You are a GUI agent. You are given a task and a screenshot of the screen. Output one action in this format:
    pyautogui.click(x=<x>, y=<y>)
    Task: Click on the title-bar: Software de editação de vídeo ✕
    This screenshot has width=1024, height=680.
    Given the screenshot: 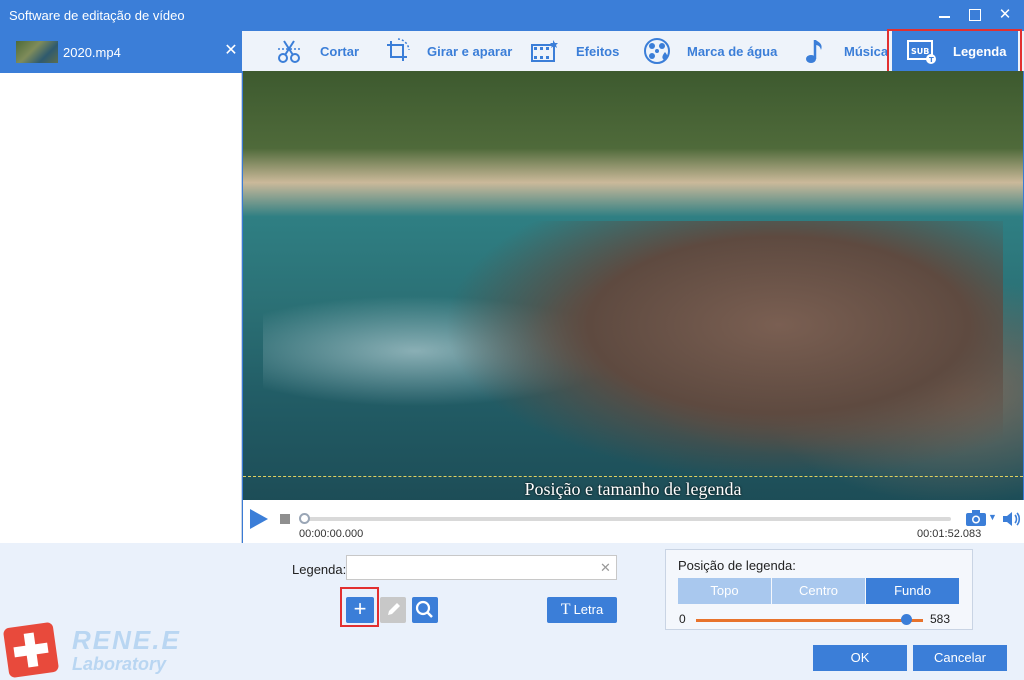 What is the action you would take?
    pyautogui.click(x=512, y=15)
    